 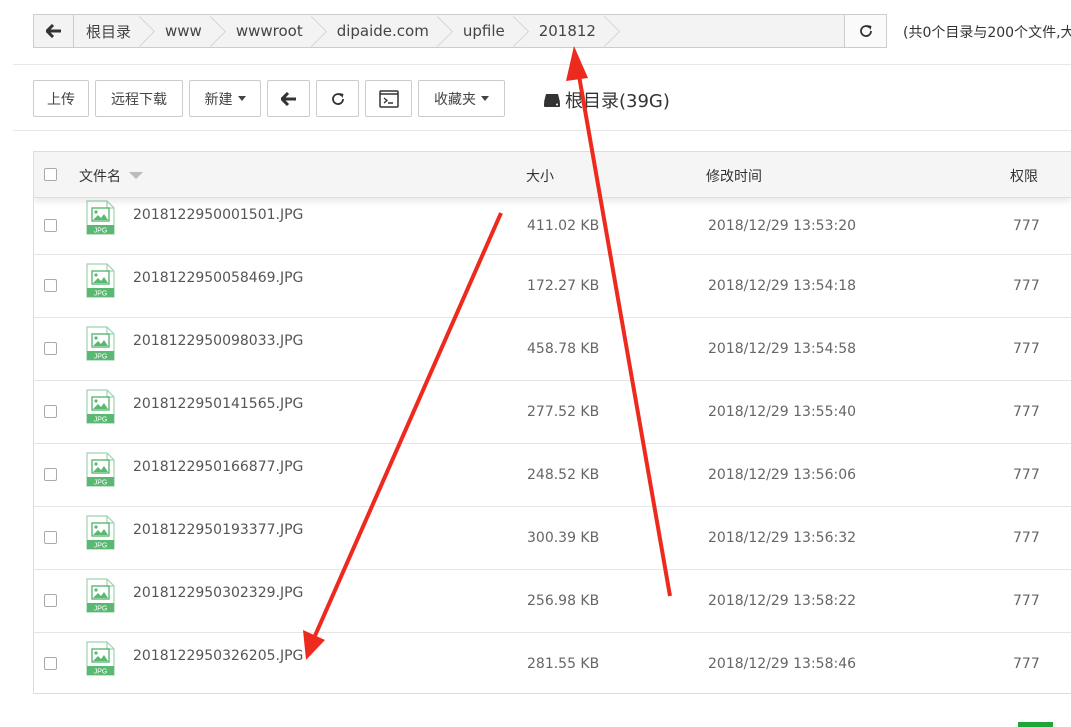 I want to click on terminal-icon, so click(x=388, y=98).